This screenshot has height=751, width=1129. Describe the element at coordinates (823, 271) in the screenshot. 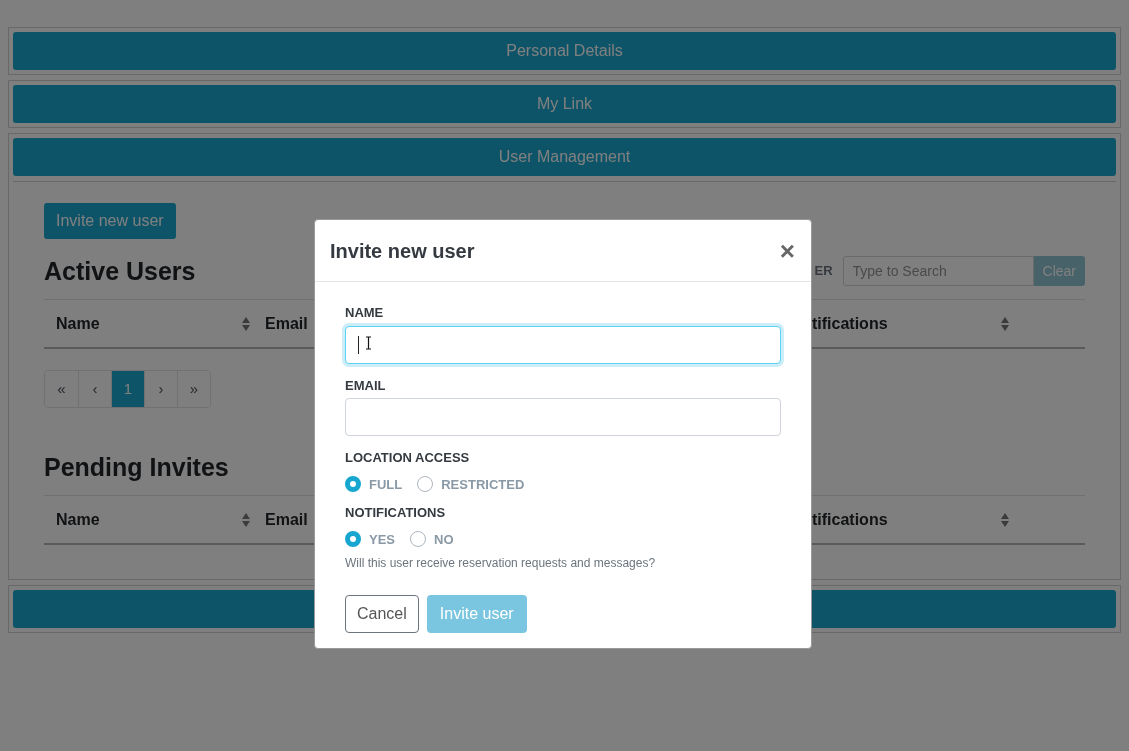

I see `filter-label: ER` at that location.